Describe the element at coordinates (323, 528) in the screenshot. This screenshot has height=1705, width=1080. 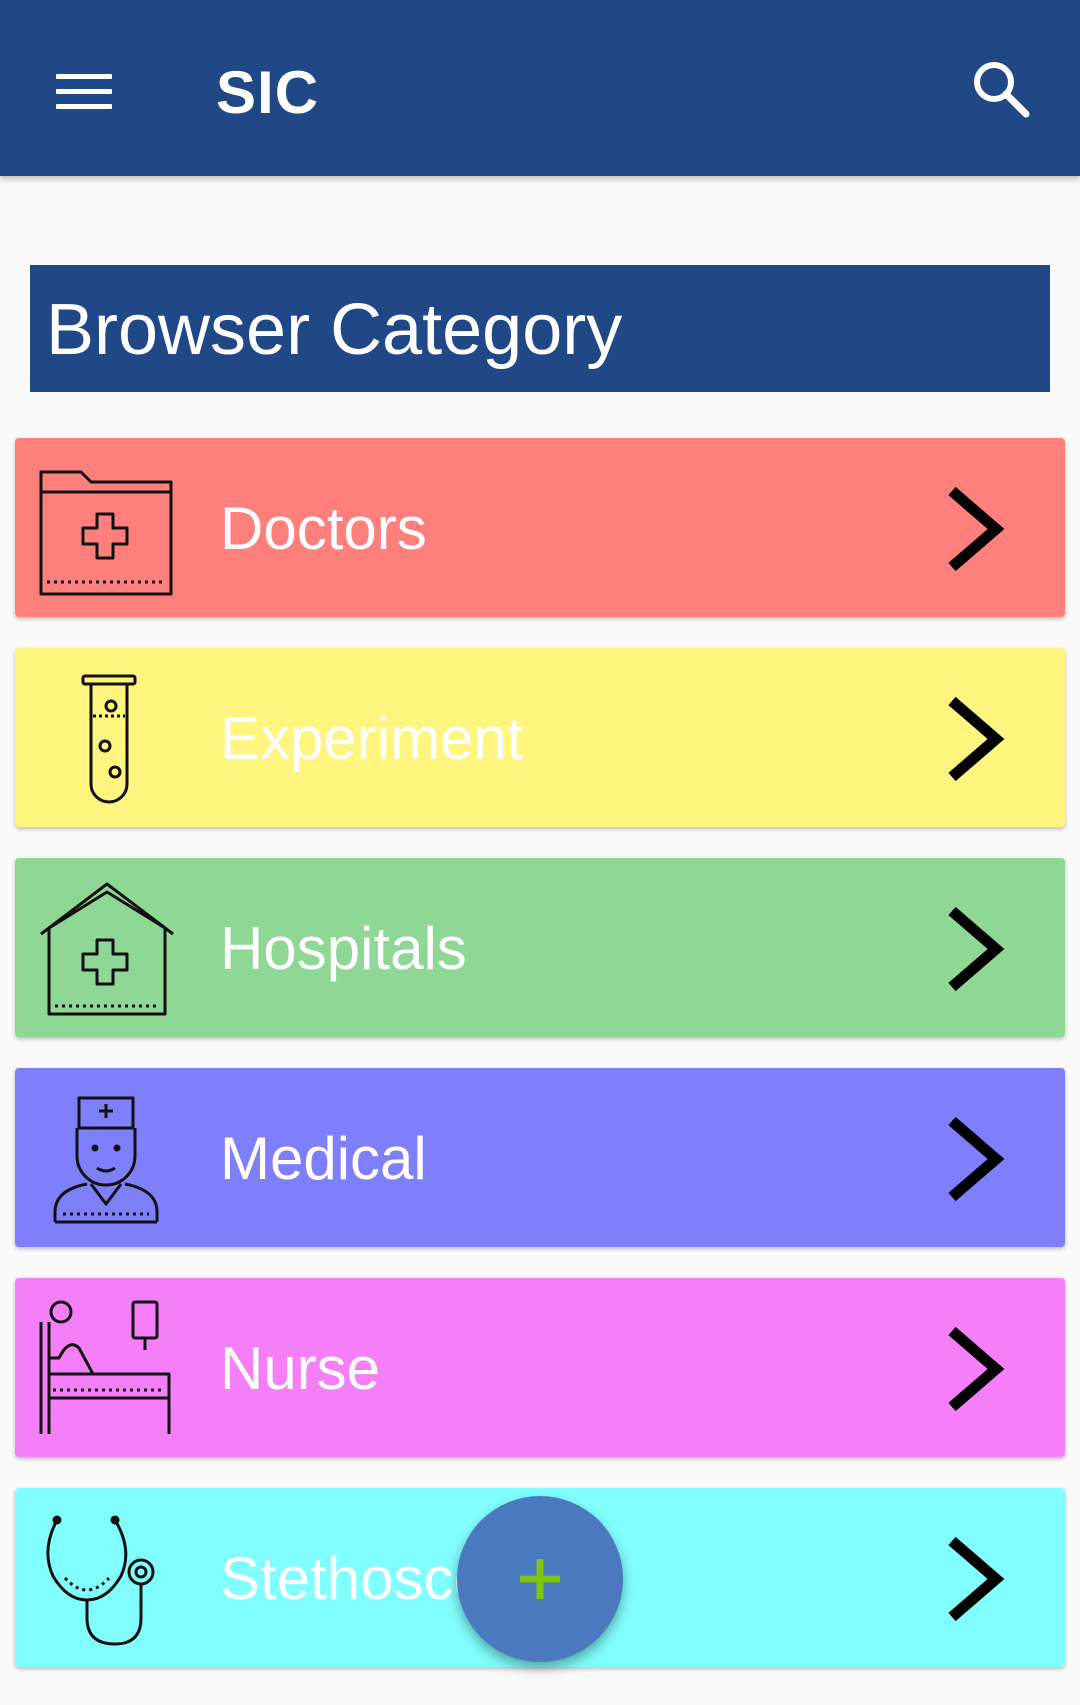
I see `category-label: Doctors` at that location.